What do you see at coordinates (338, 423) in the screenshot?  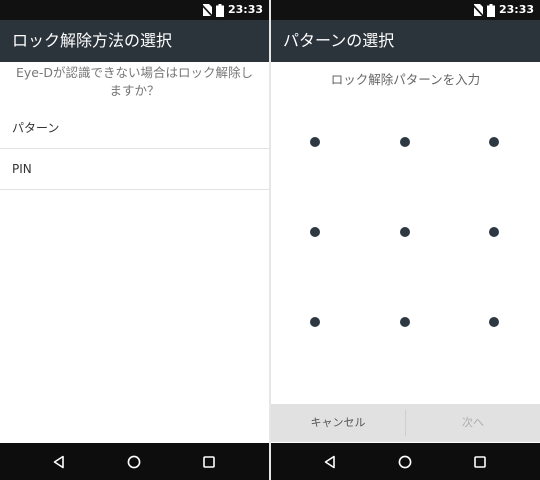 I see `cancel-button: キャンセル` at bounding box center [338, 423].